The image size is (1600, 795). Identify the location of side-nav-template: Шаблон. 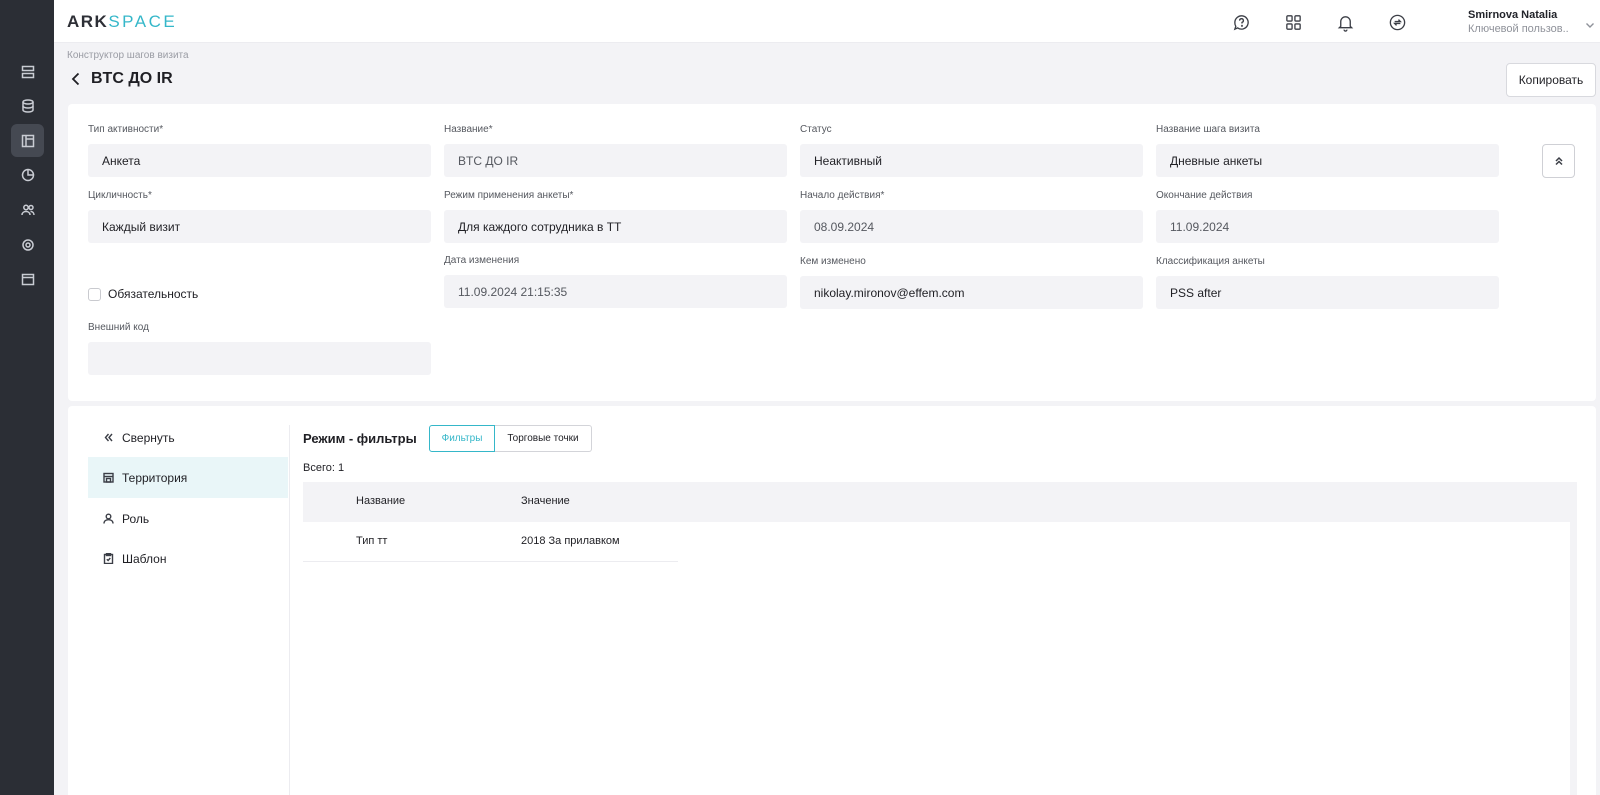
(188, 558).